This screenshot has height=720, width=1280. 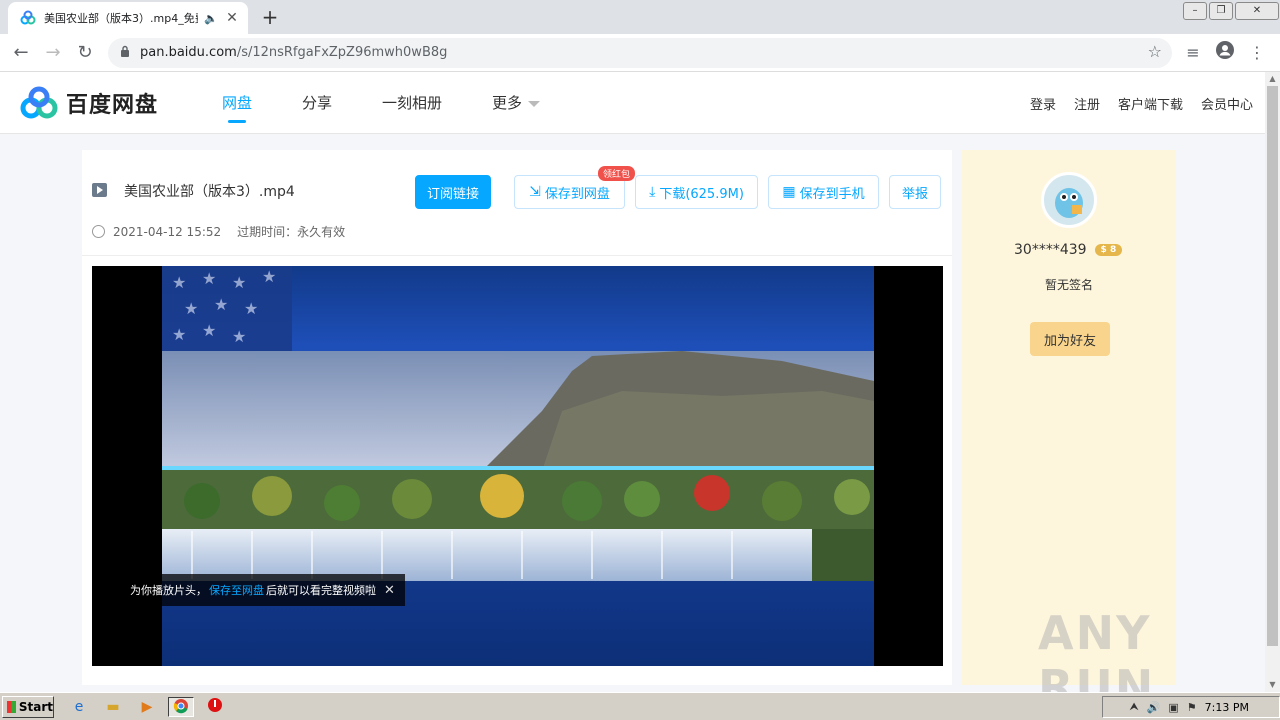 I want to click on windows-logo-icon, so click(x=11, y=707).